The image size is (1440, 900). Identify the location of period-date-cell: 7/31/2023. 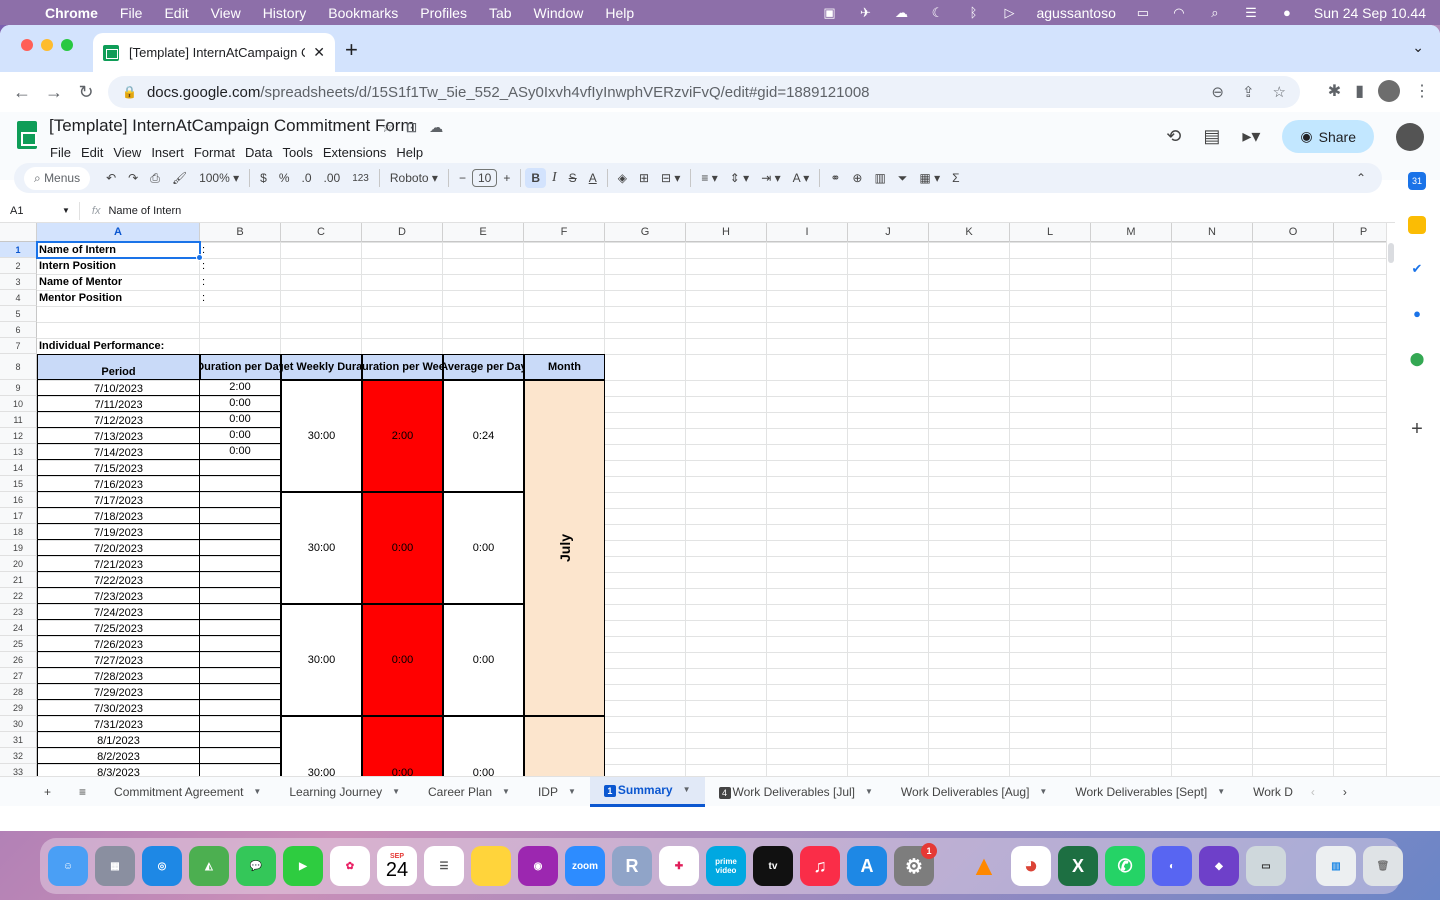
(118, 724).